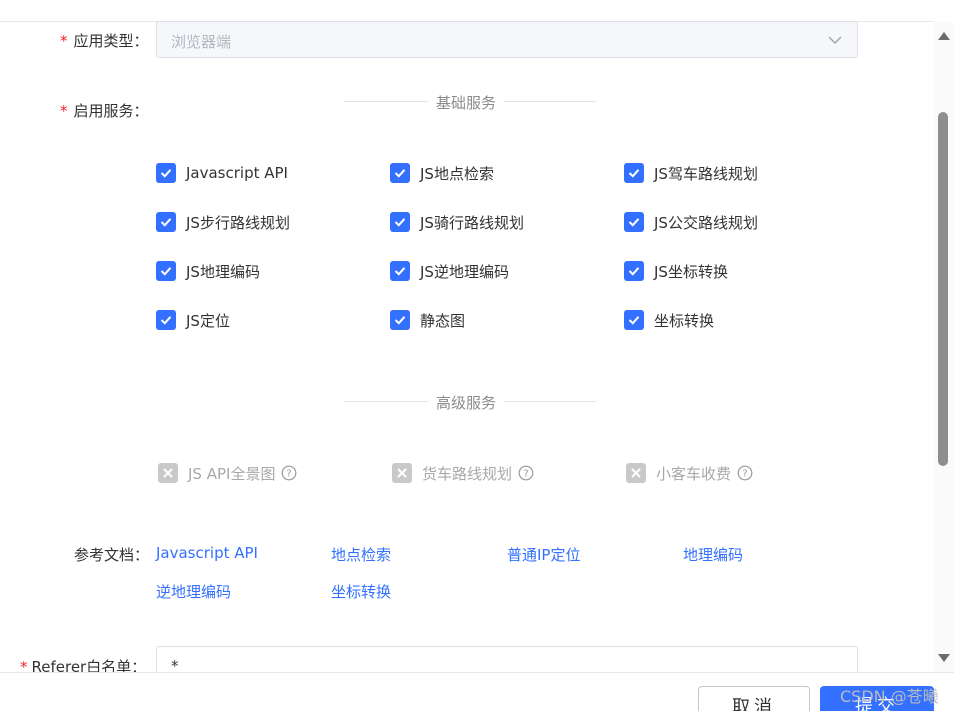  I want to click on checkbox-truck-route: 货车路线规划 ?, so click(463, 473).